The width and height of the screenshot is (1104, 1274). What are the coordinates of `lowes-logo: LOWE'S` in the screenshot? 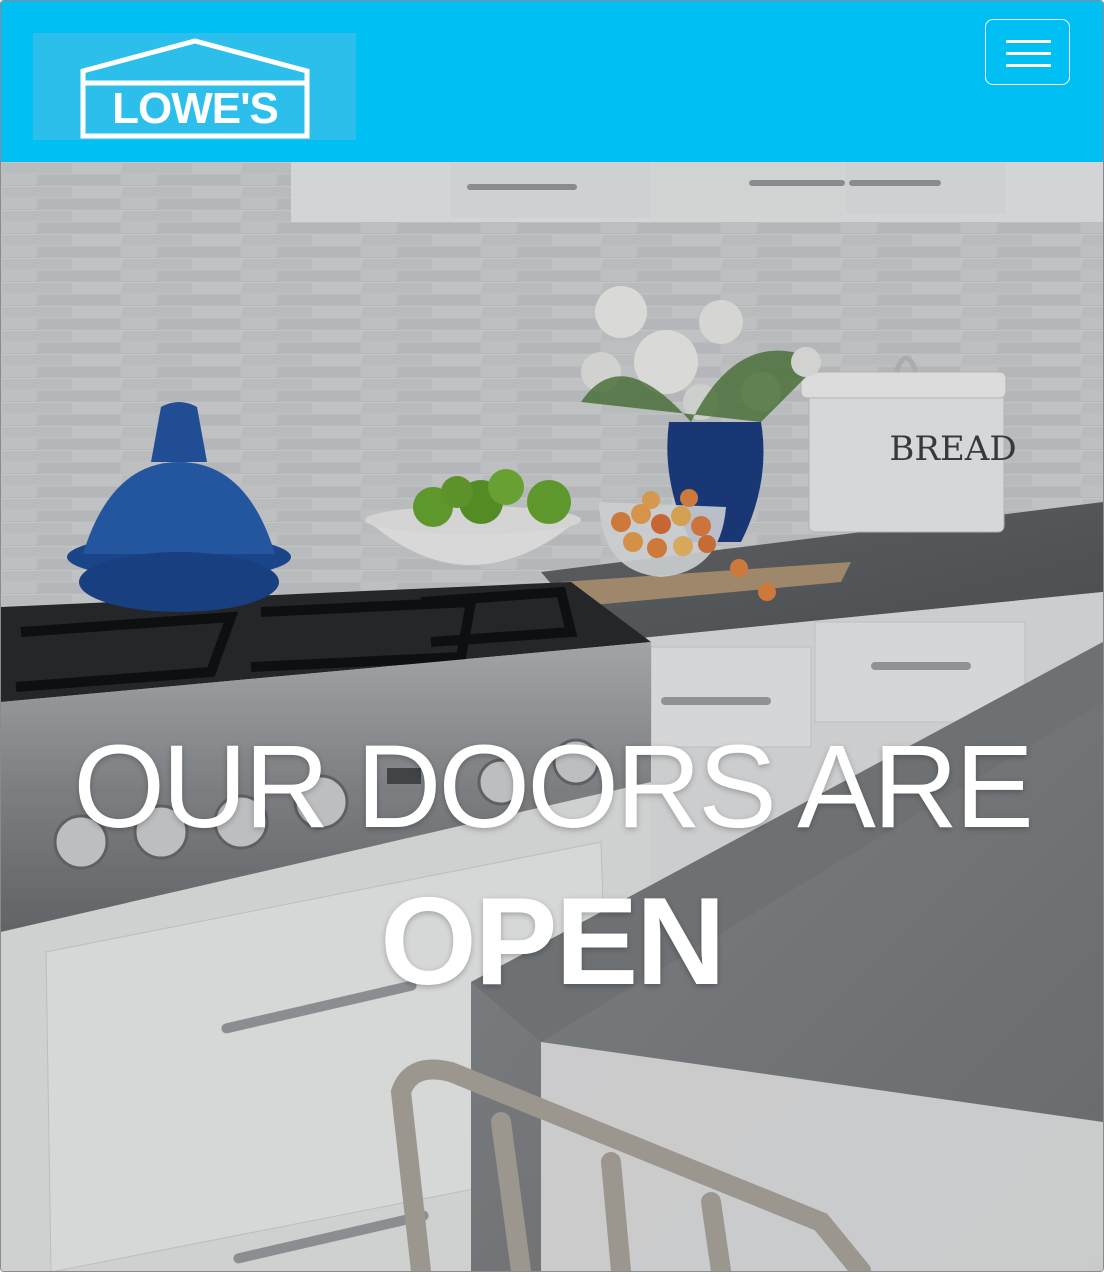 It's located at (194, 86).